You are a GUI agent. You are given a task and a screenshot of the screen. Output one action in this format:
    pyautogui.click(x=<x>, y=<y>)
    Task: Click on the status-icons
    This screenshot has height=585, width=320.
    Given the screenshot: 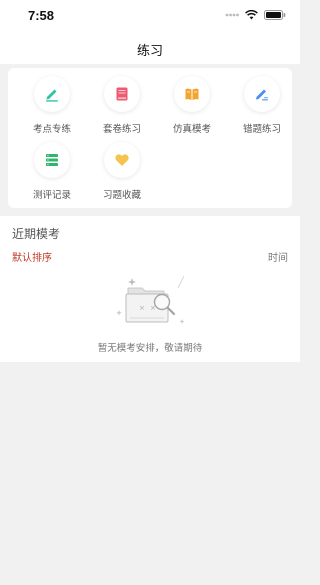 What is the action you would take?
    pyautogui.click(x=255, y=15)
    